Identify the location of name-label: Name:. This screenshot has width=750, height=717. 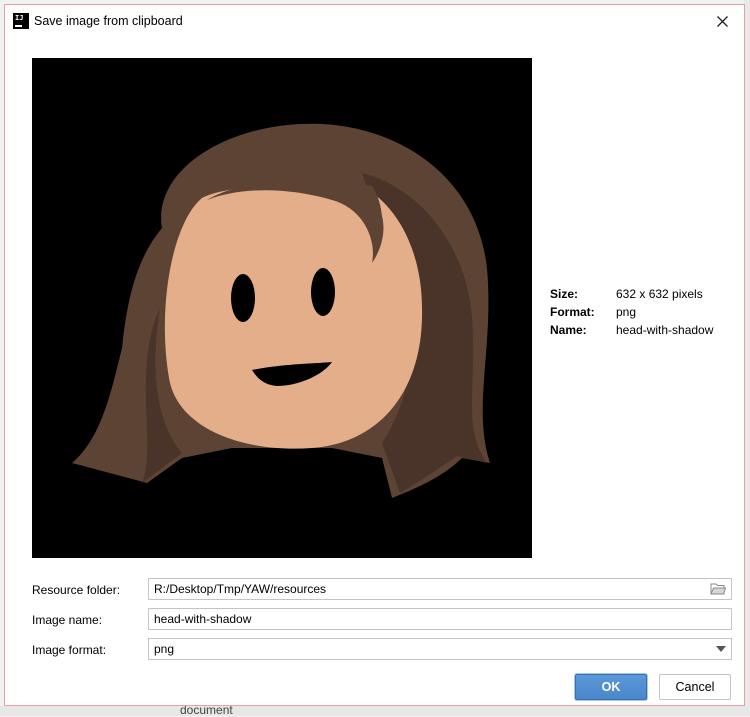
(568, 330).